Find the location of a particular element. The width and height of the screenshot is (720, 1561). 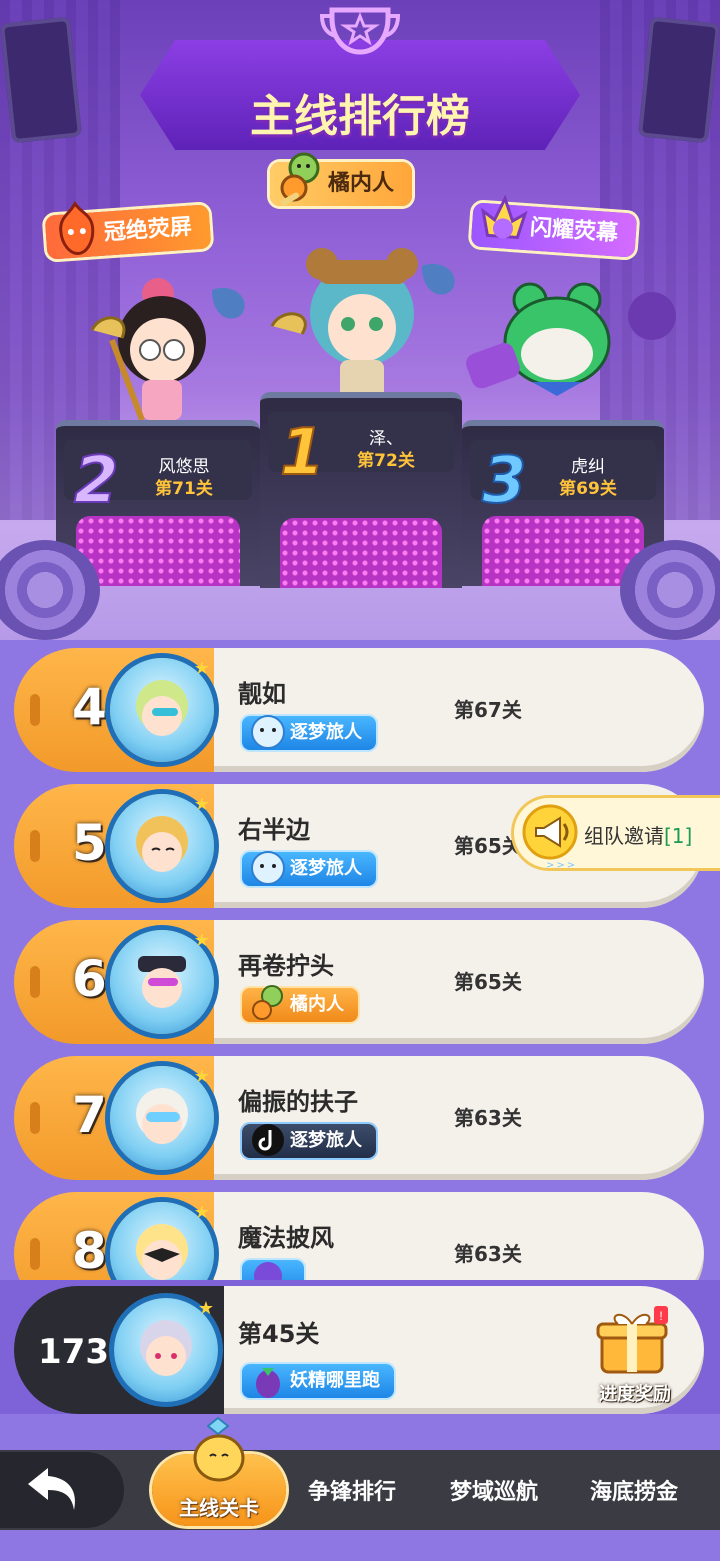

podium-3-level: 第69关 is located at coordinates (588, 489).